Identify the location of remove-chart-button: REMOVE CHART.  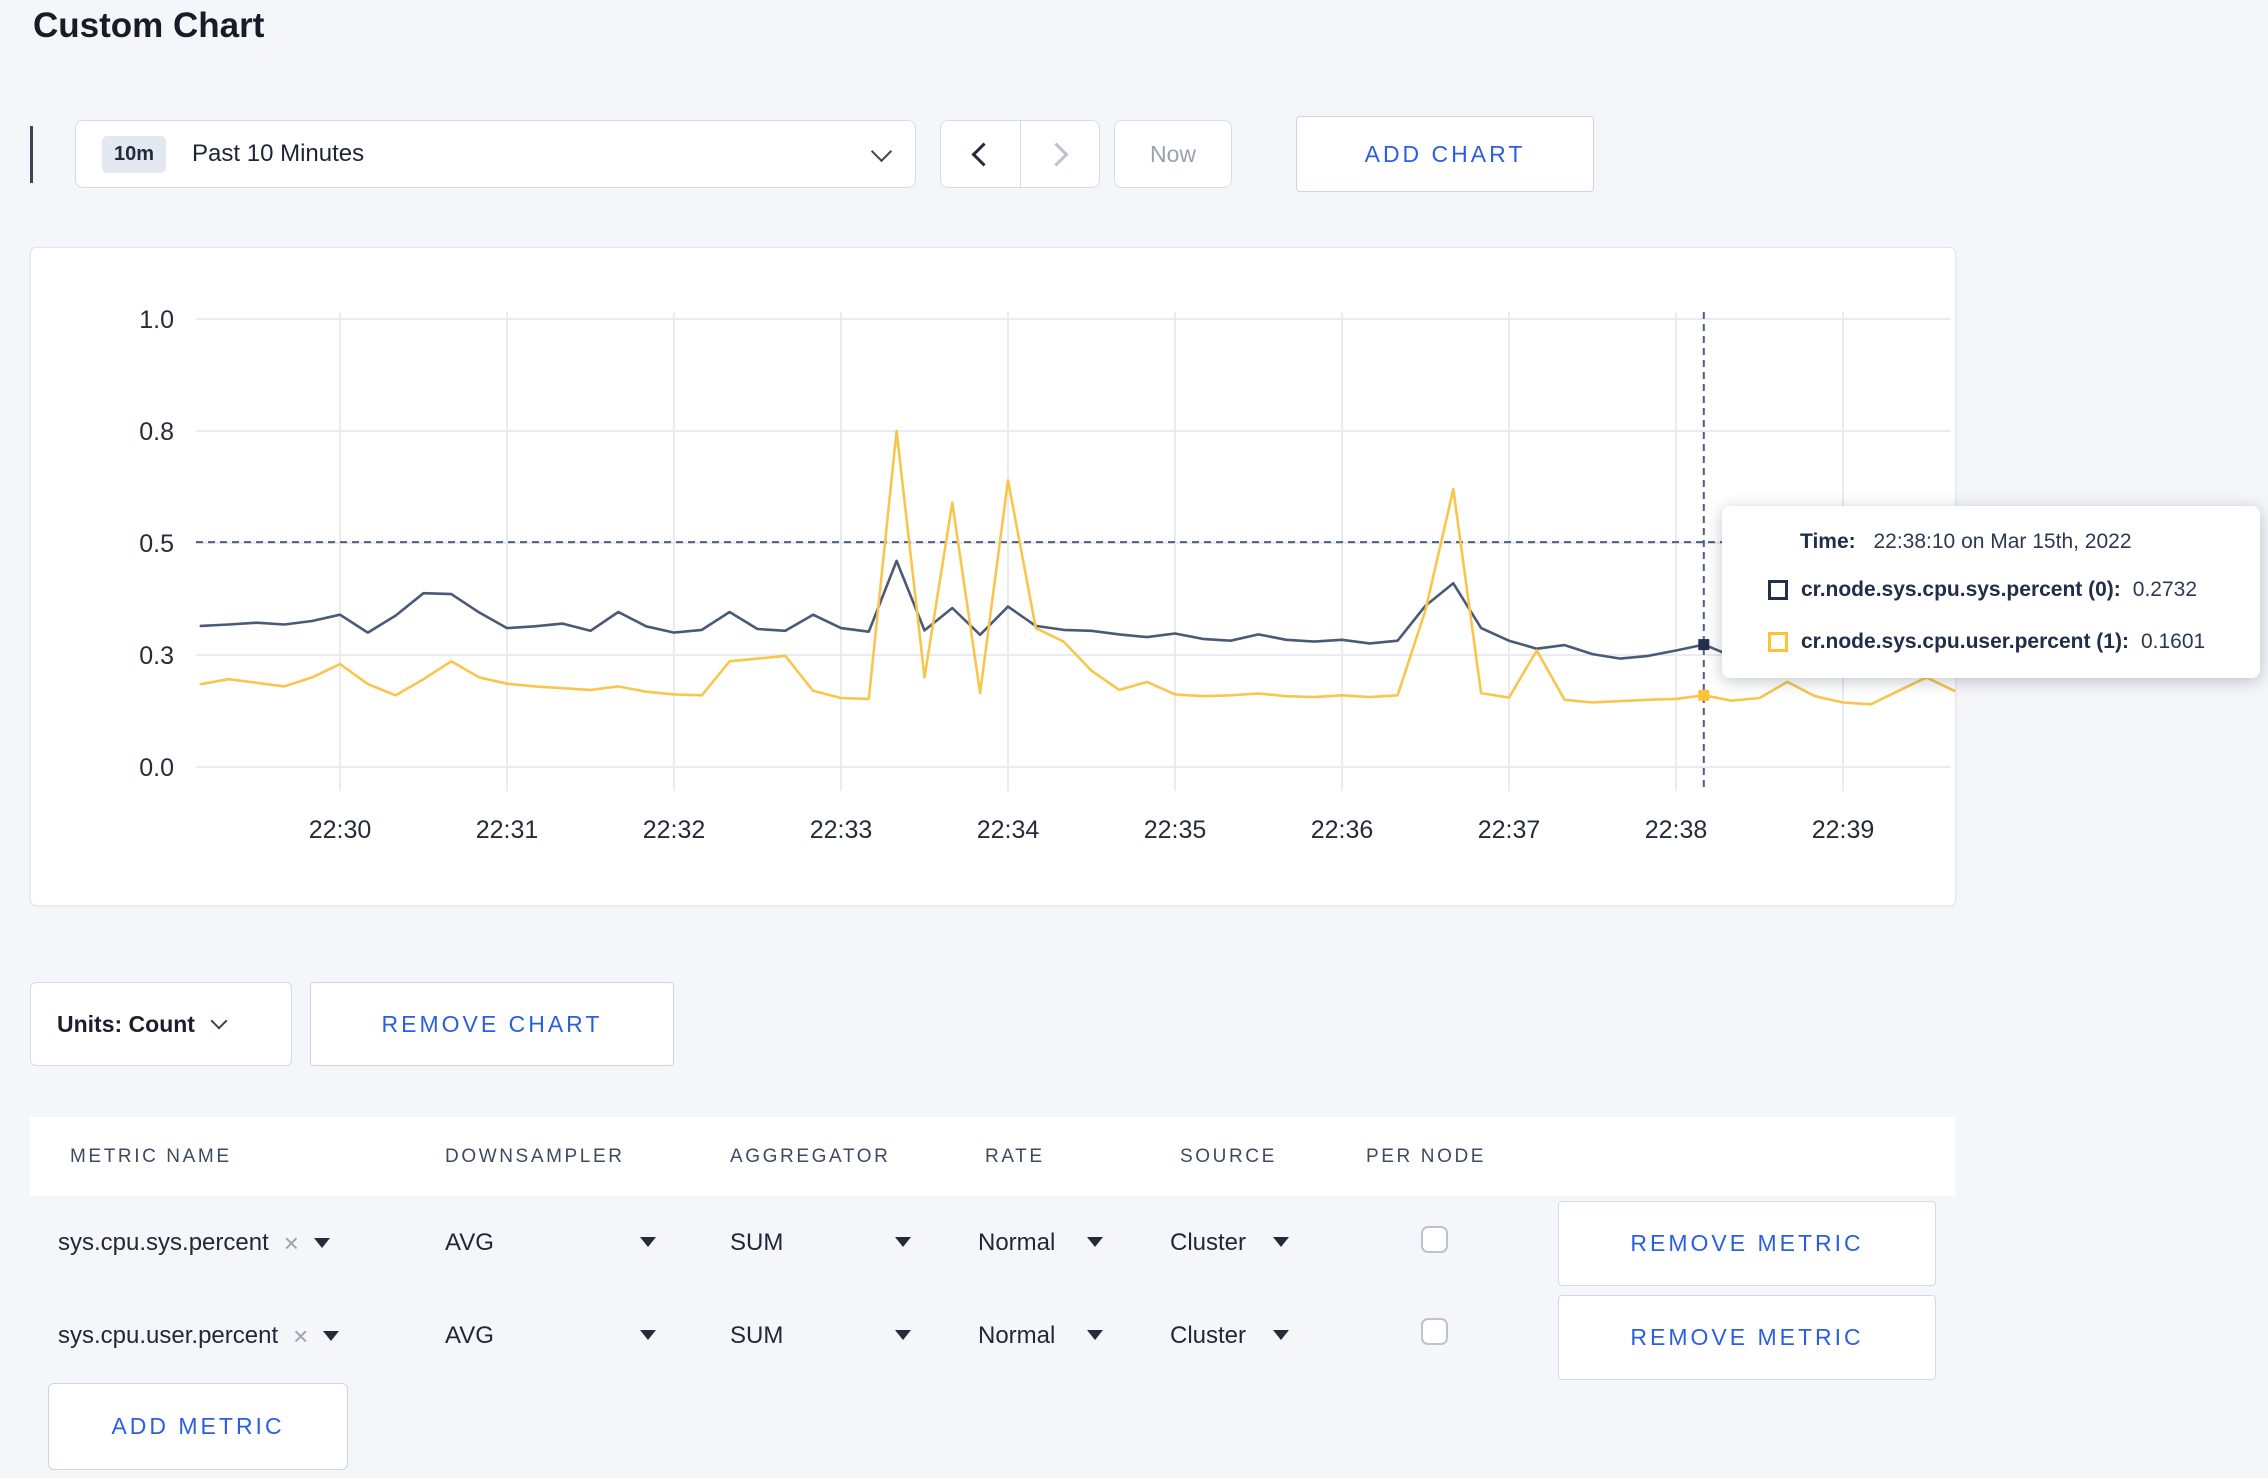
(492, 1024).